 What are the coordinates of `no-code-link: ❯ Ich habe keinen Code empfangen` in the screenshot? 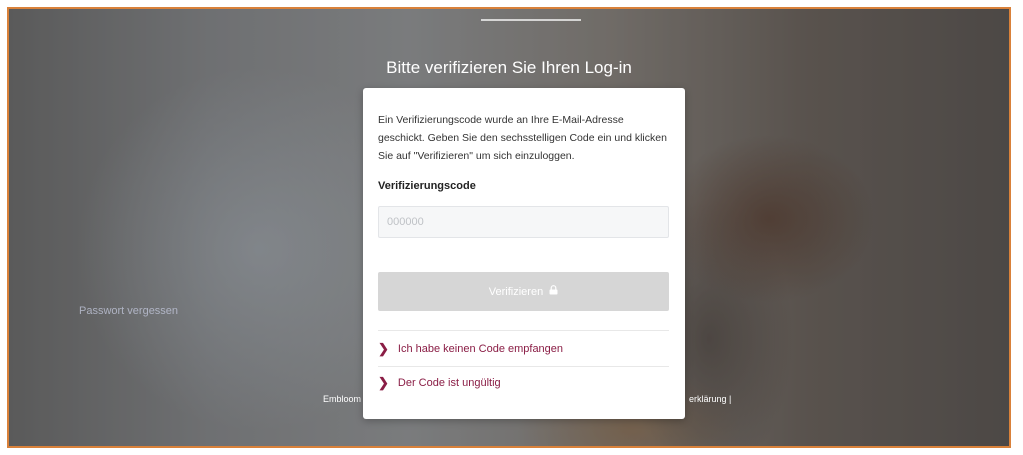 It's located at (470, 348).